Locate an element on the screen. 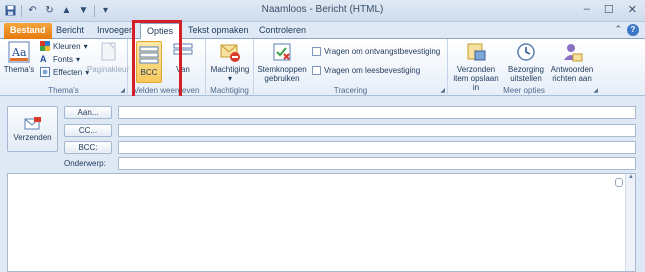 The image size is (645, 272). group-permission: Machtiging ▾ Machtiging is located at coordinates (230, 67).